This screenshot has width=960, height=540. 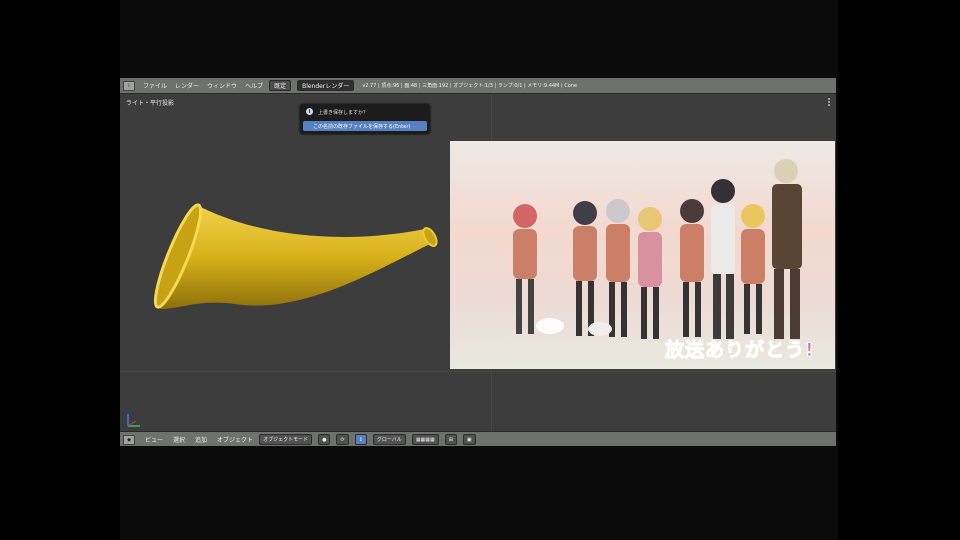 I want to click on menu-add: 追加, so click(x=201, y=439).